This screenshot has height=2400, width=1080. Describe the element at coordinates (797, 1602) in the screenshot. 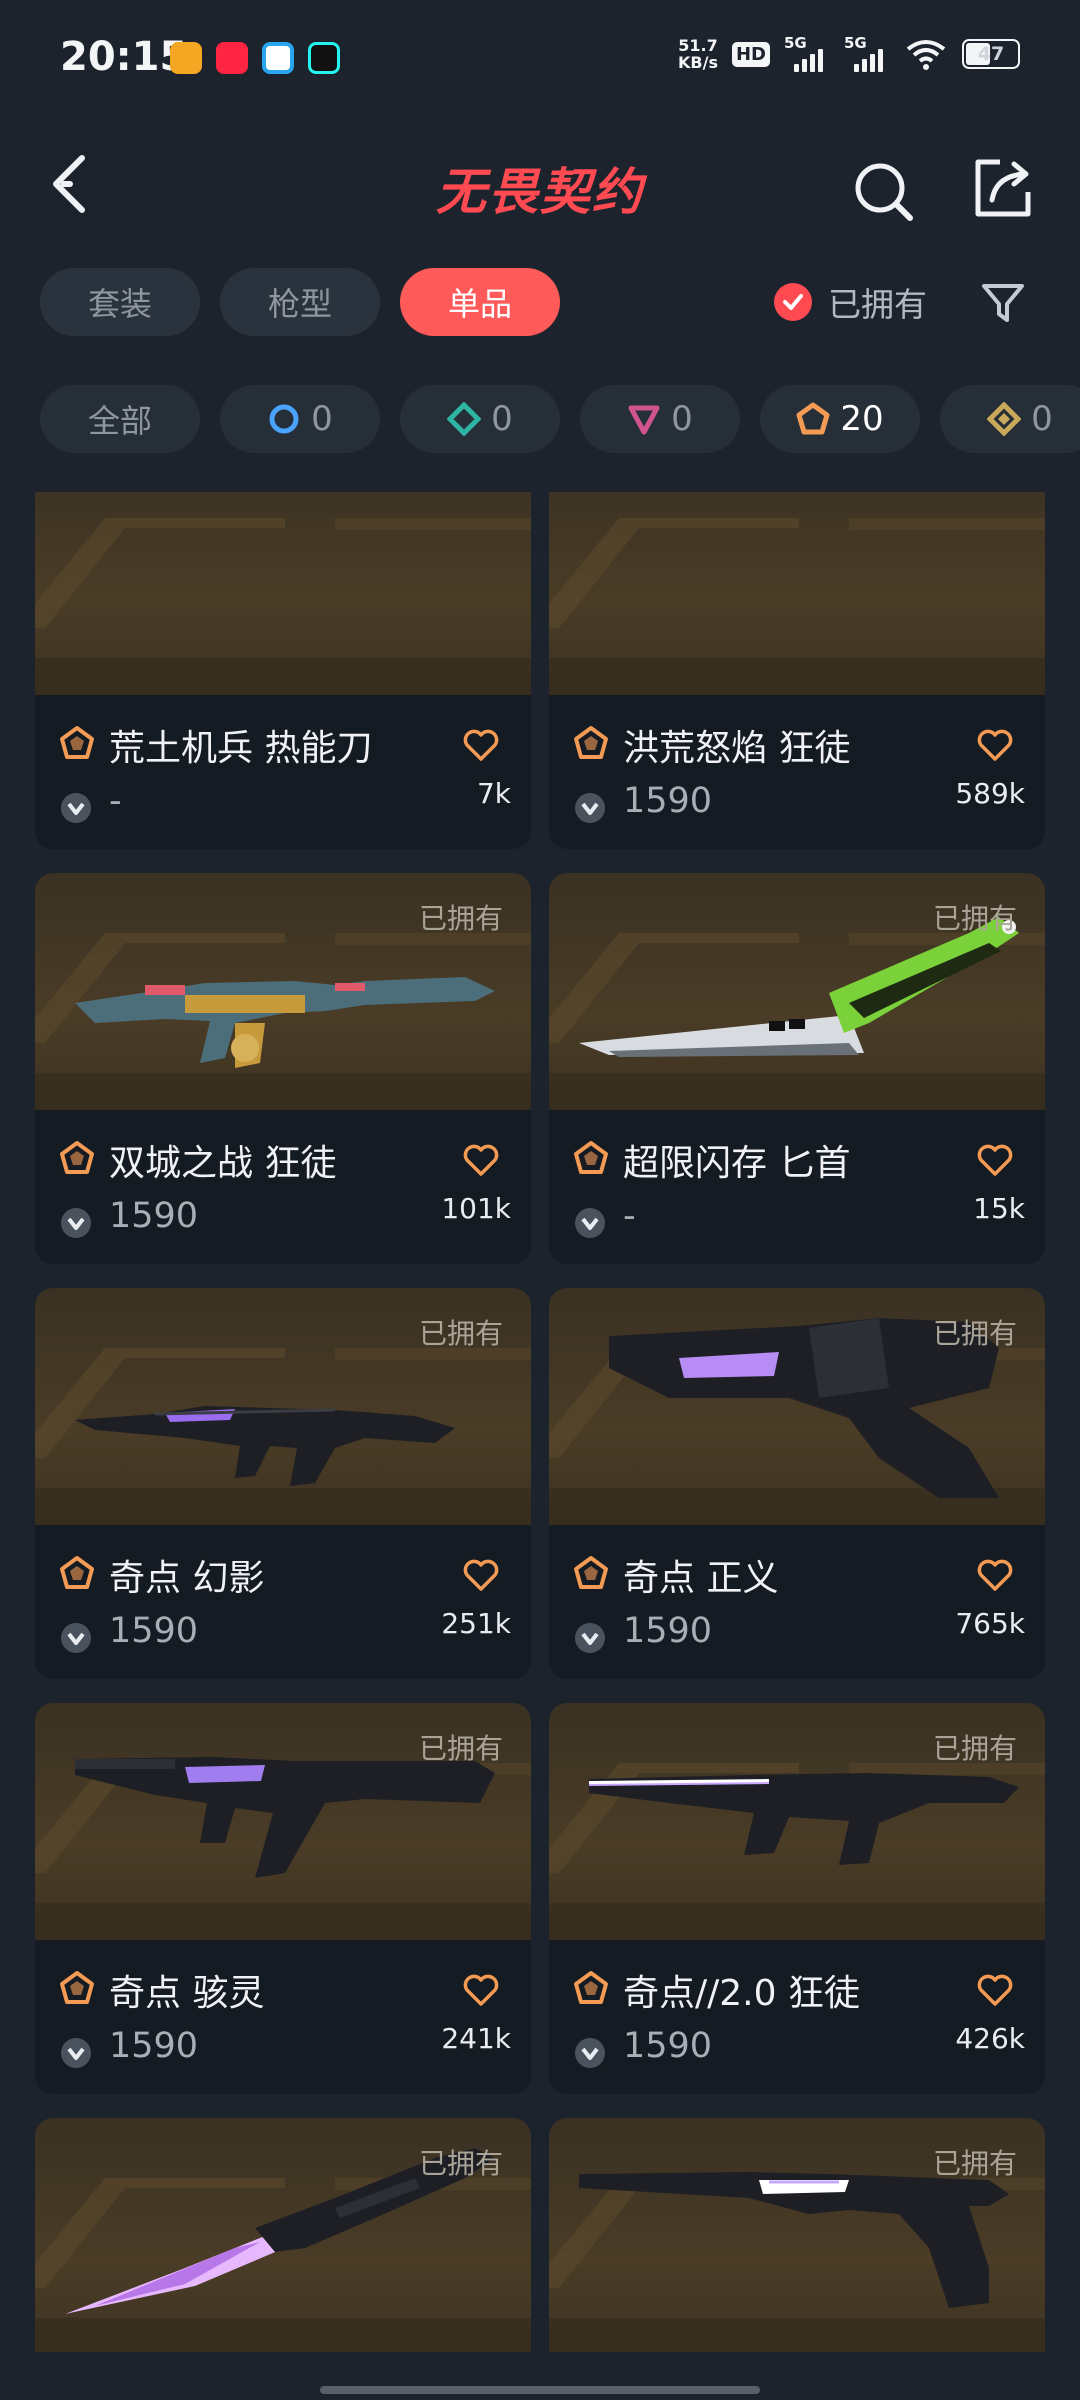

I see `item-info: 奇点 正义 1590 765k` at that location.